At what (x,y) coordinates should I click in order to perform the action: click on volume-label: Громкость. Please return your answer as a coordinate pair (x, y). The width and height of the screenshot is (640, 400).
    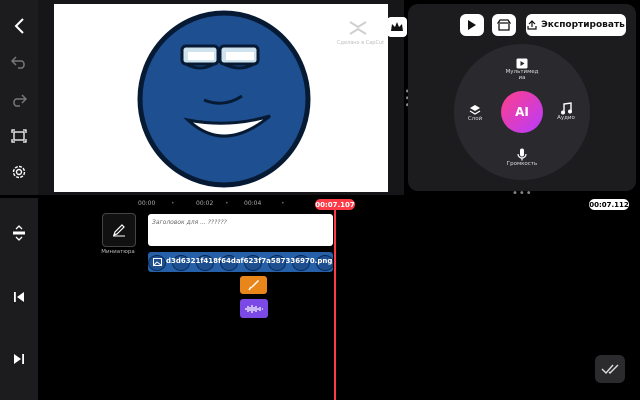
    Looking at the image, I should click on (522, 164).